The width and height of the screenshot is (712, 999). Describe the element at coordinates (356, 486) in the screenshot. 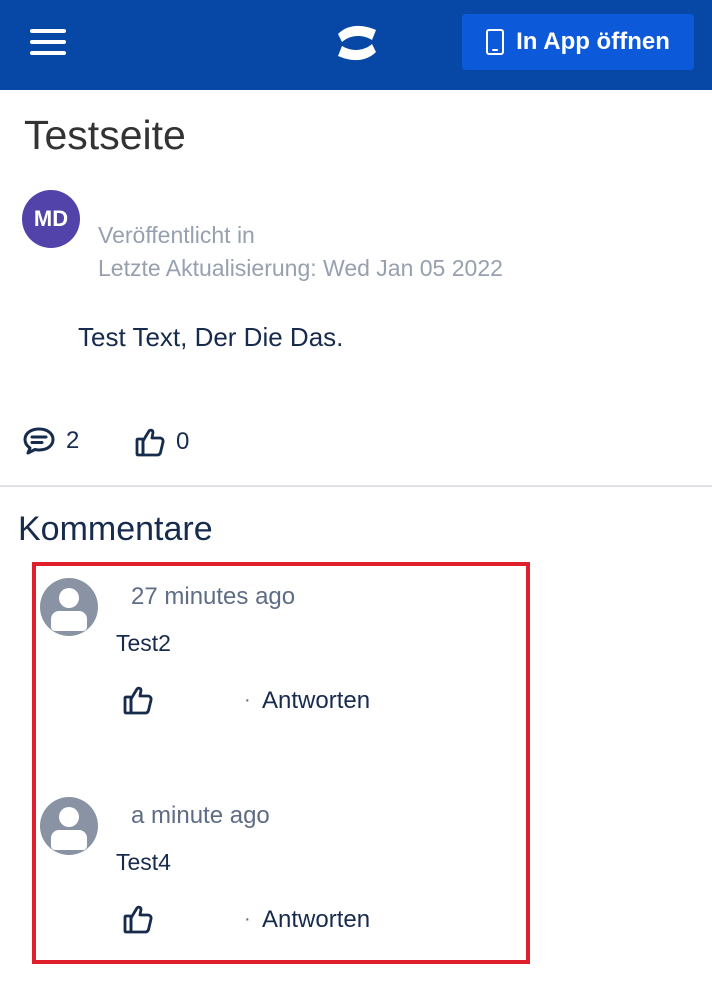

I see `divider` at that location.